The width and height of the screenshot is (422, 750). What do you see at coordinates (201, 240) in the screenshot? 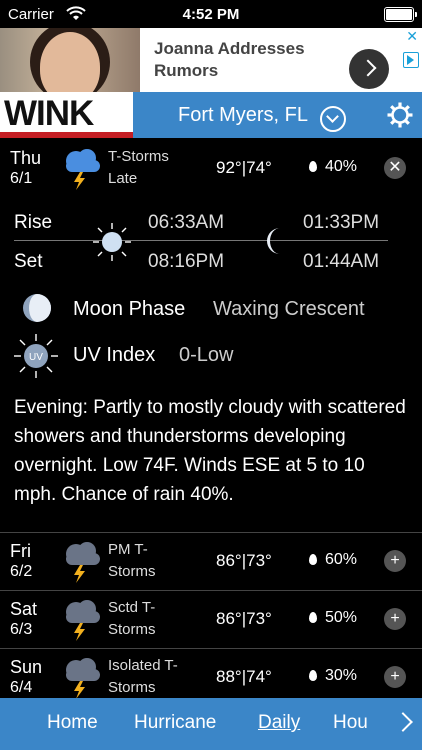
I see `horizon-line` at bounding box center [201, 240].